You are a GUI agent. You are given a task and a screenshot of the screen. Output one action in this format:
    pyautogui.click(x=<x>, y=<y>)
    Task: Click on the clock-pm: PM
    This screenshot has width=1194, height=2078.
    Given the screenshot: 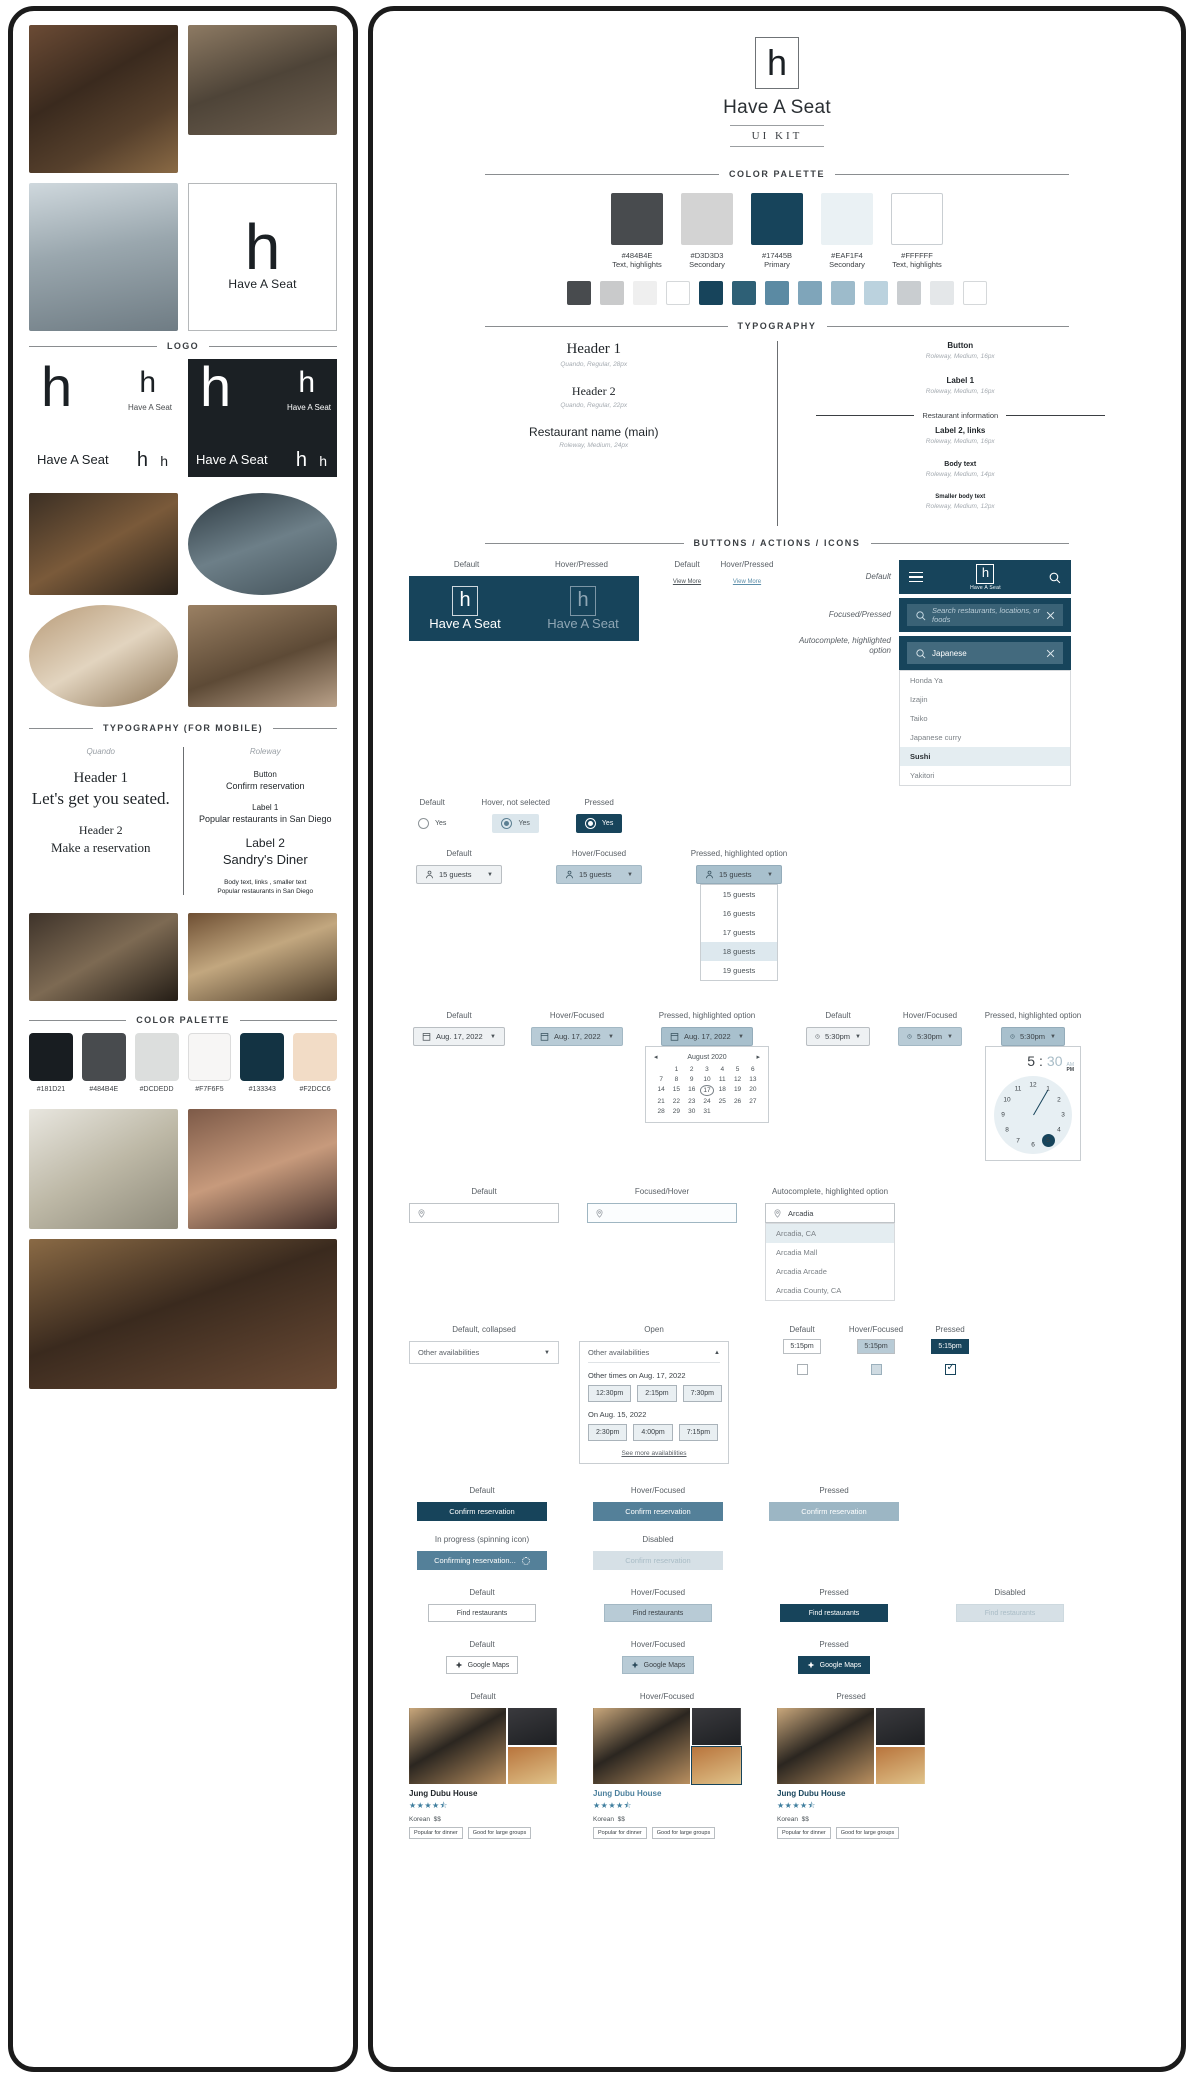 What is the action you would take?
    pyautogui.click(x=1071, y=1070)
    